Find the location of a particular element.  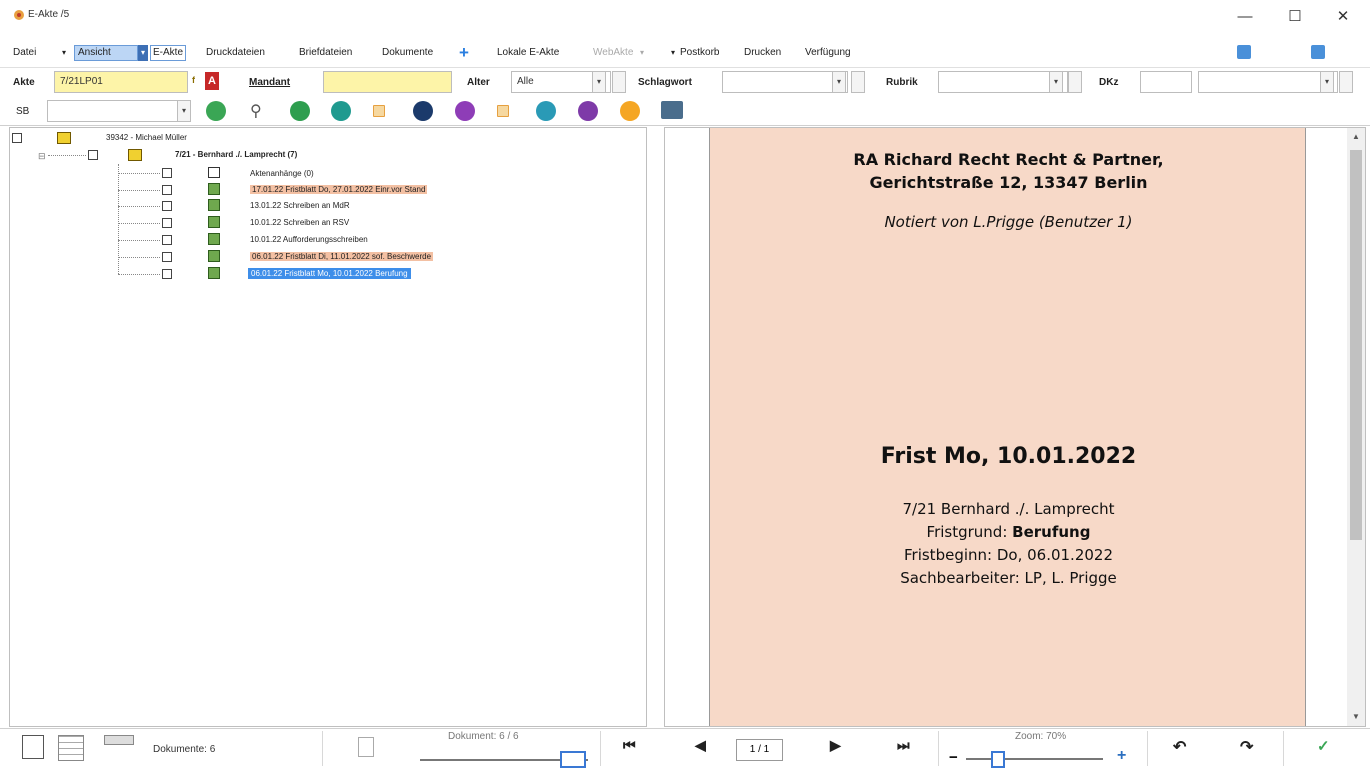

document-slider-thumb is located at coordinates (573, 759).